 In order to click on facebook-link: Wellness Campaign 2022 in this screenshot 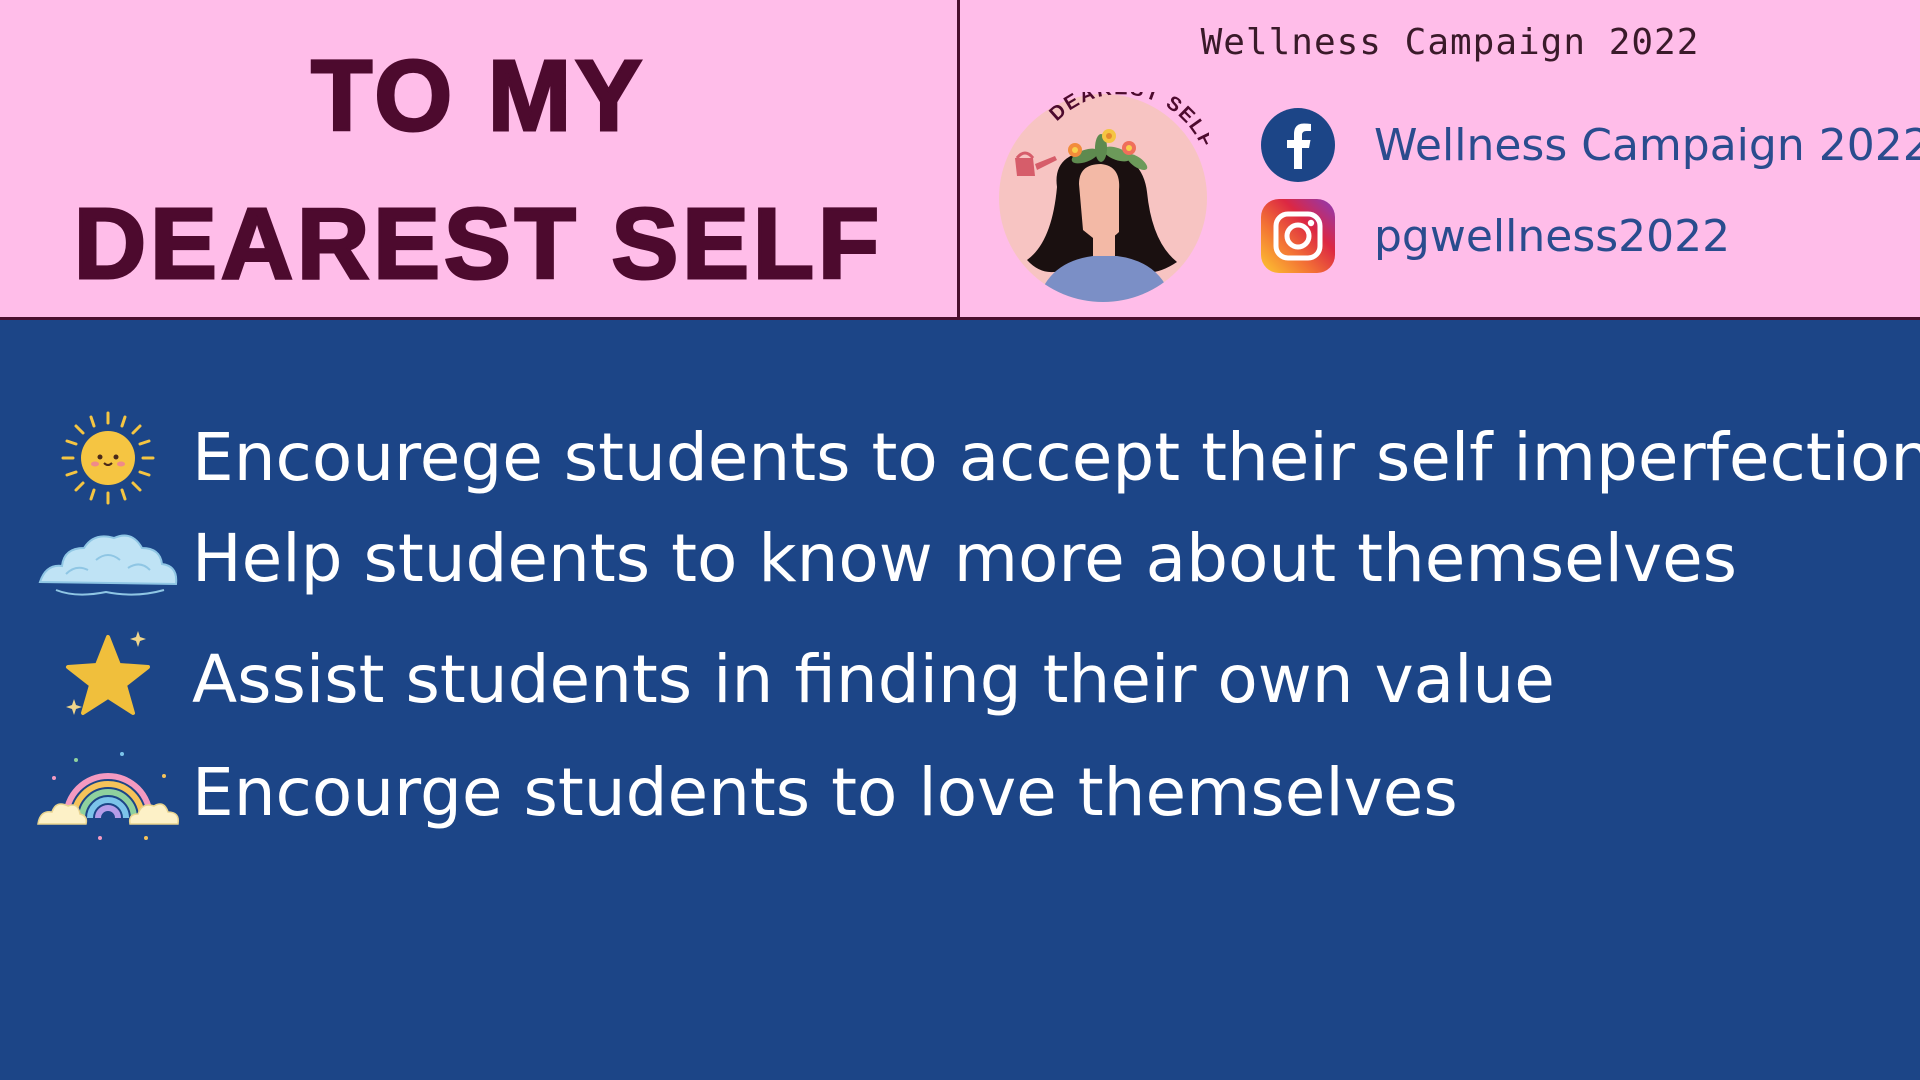, I will do `click(1590, 145)`.